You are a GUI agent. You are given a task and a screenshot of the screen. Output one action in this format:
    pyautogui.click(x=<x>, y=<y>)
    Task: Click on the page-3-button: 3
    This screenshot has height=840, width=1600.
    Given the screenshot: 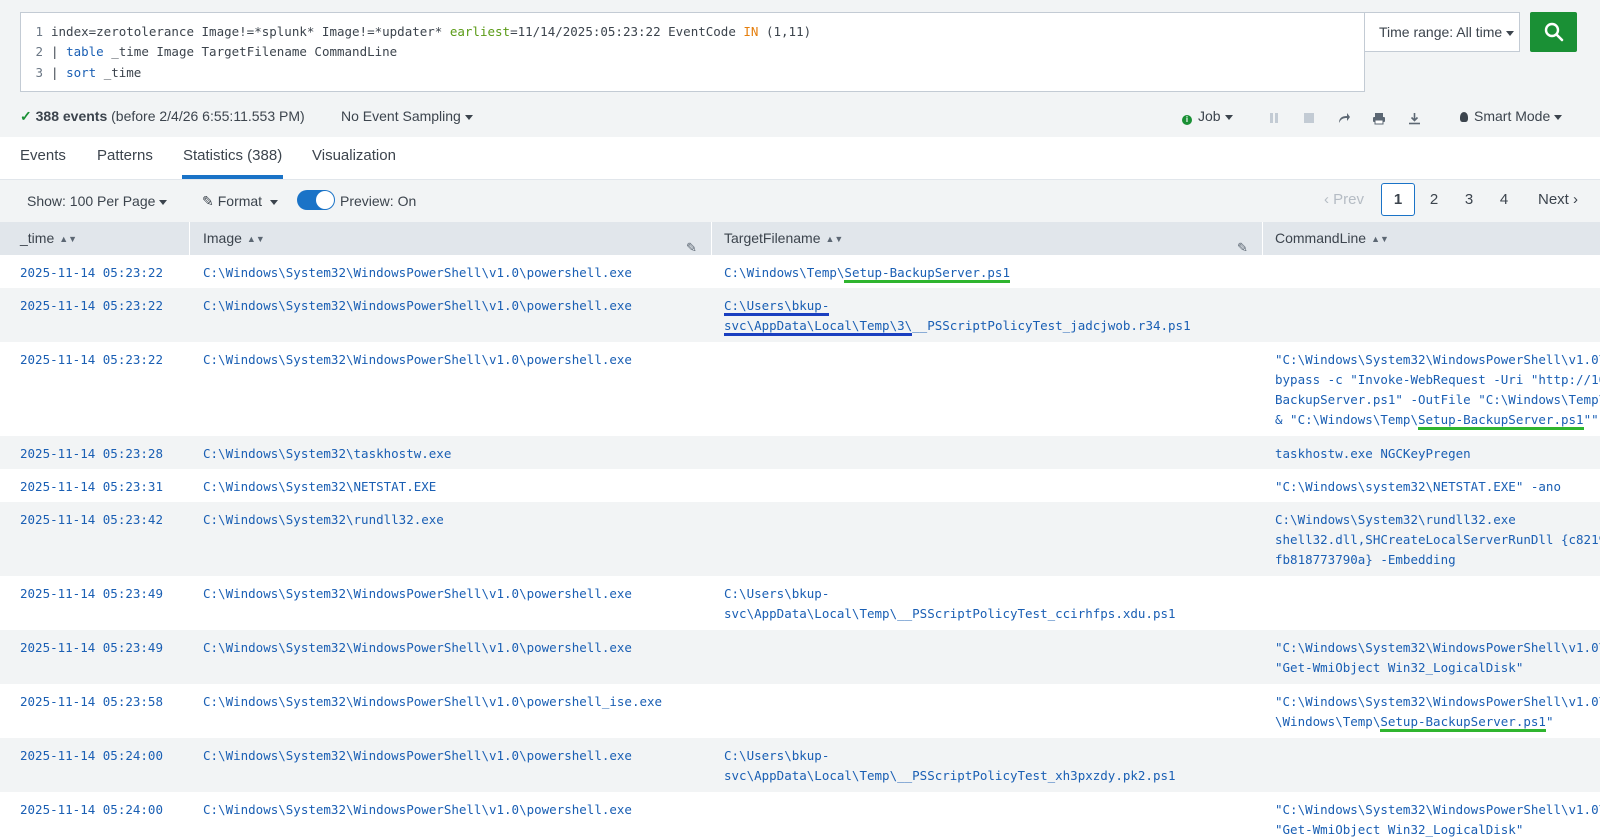 What is the action you would take?
    pyautogui.click(x=1469, y=199)
    